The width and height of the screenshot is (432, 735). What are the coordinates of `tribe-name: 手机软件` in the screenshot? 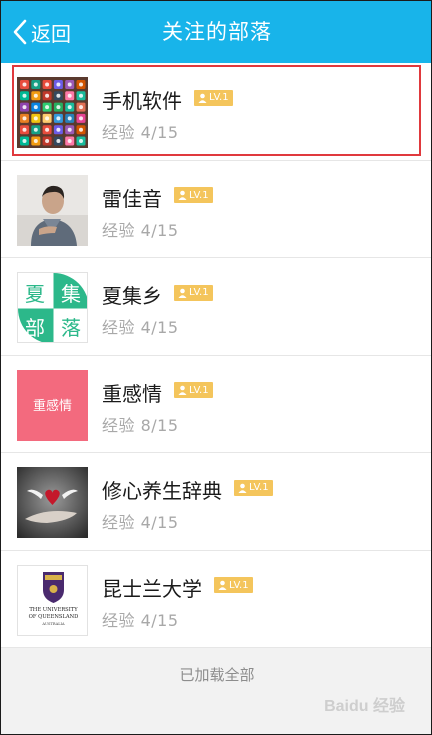 It's located at (142, 101).